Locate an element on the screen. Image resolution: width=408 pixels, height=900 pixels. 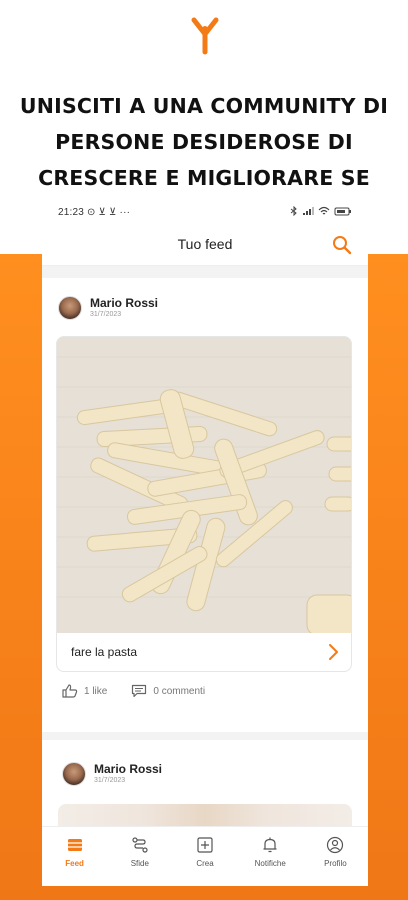
headline-line-2: PERSONE DESIDEROSE DI is located at coordinates (204, 142).